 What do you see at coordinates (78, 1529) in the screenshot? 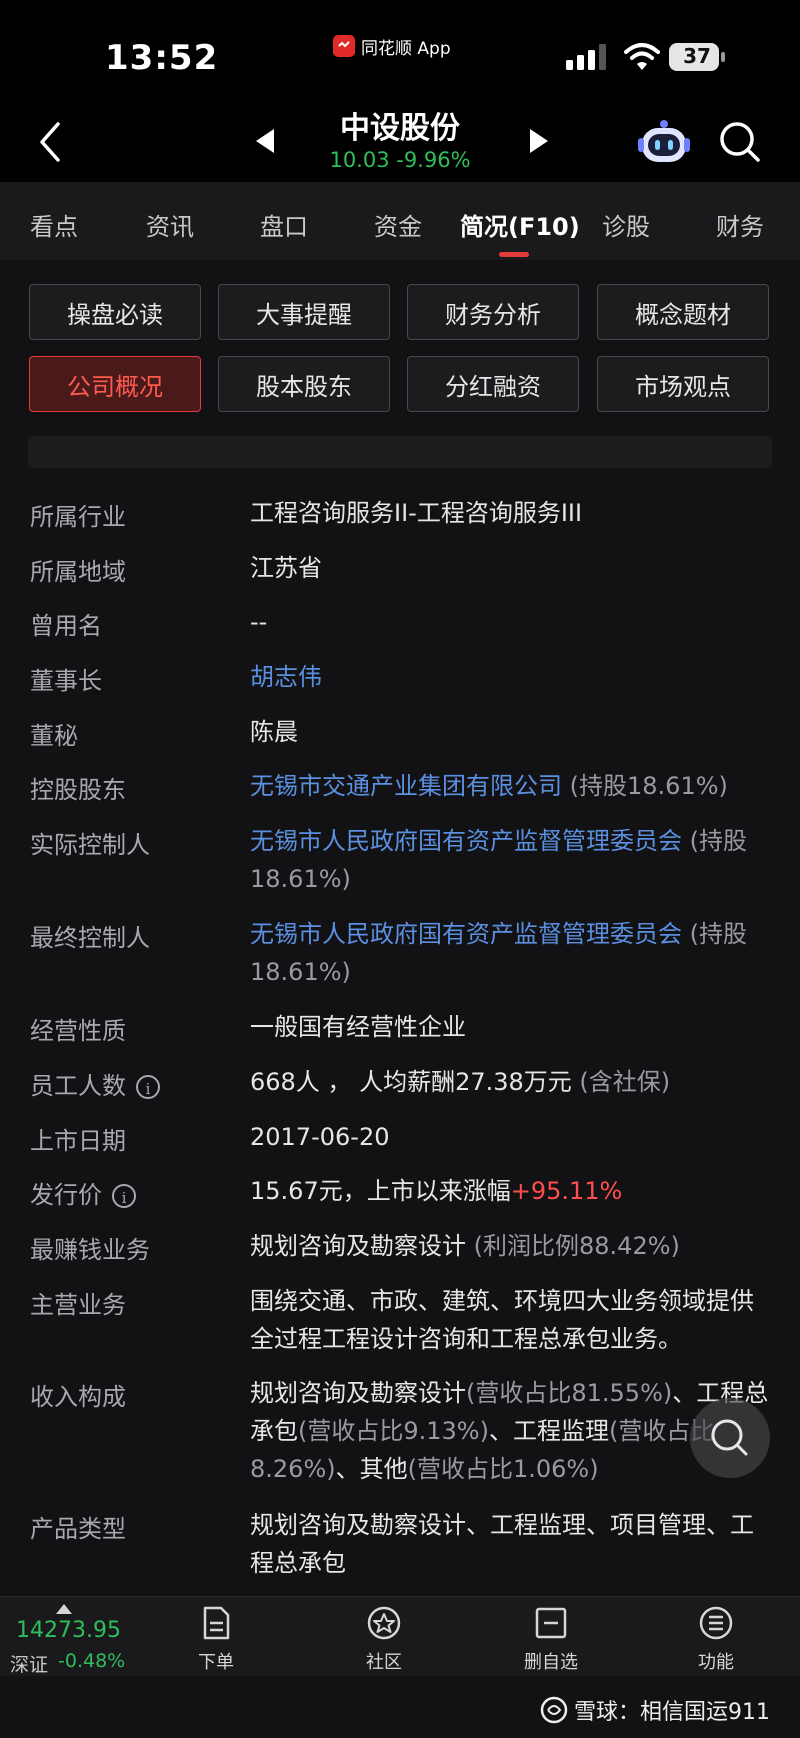
I see `label-product-type: 产品类型` at bounding box center [78, 1529].